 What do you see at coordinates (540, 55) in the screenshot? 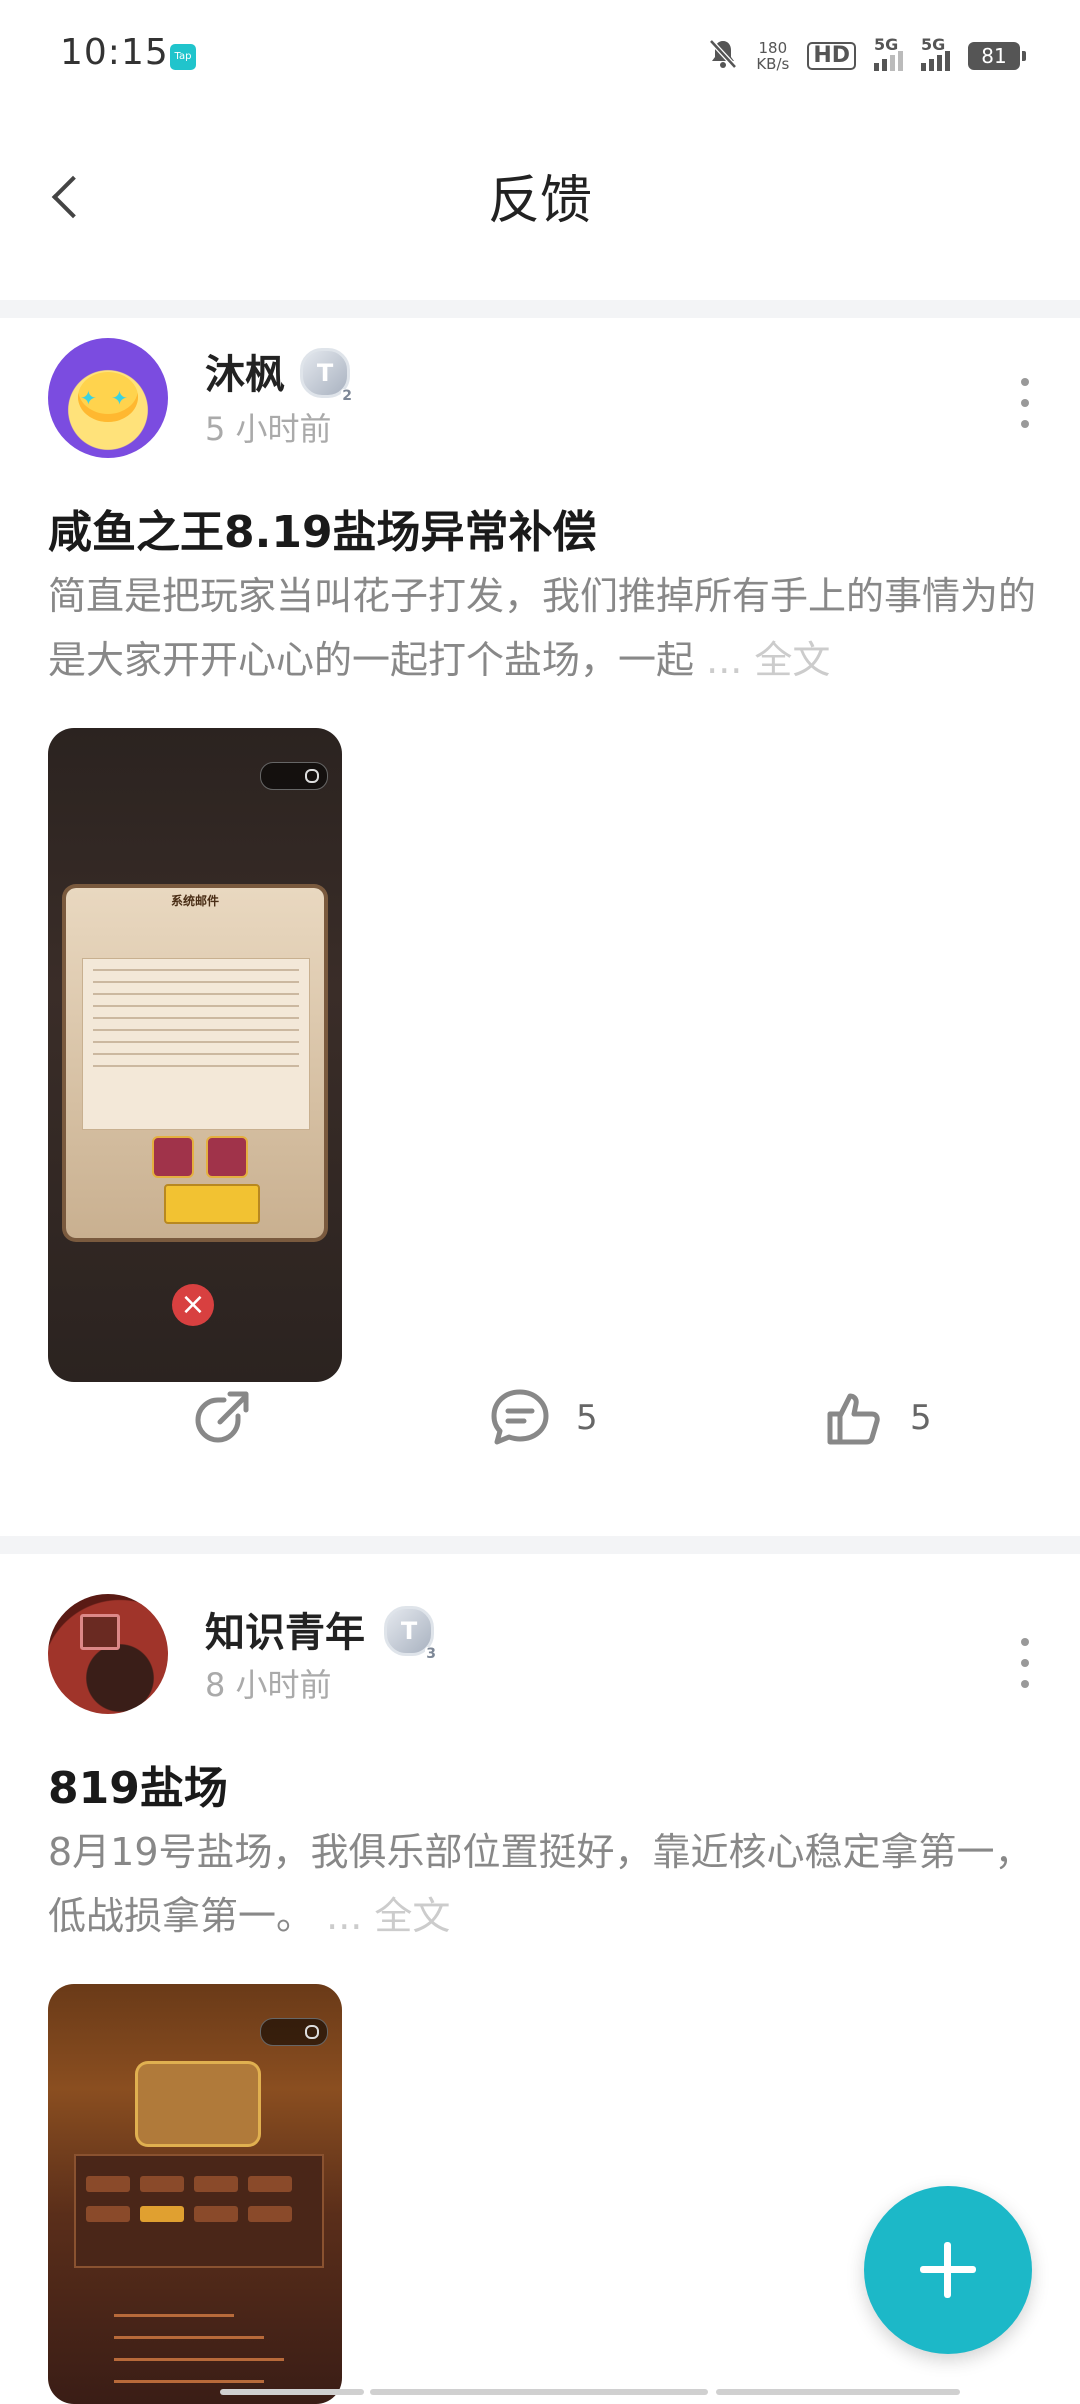
I see `status-bar: 10:15 Tap 180 KB/s HD 5G 5G 81` at bounding box center [540, 55].